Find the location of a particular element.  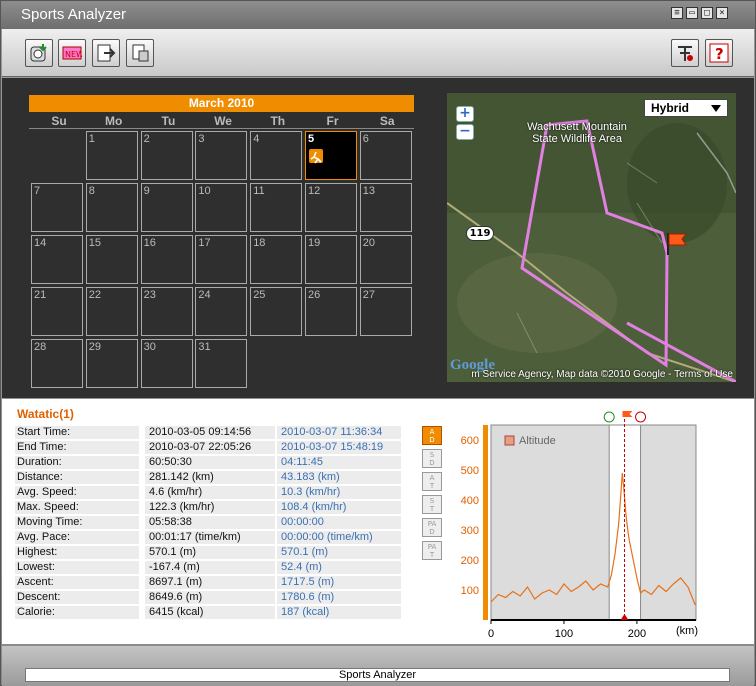

calendar-day: 11 is located at coordinates (276, 207).